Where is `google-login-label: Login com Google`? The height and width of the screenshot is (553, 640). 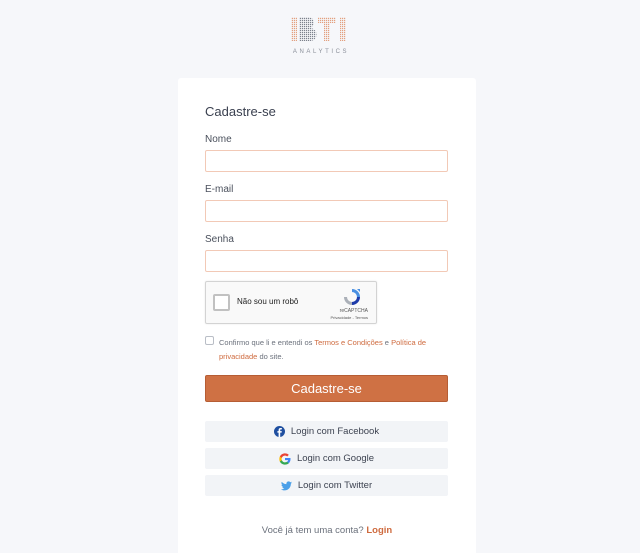 google-login-label: Login com Google is located at coordinates (335, 458).